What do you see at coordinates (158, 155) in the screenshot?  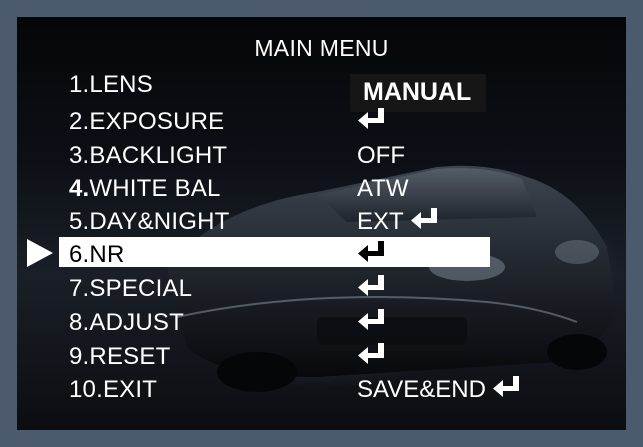 I see `menu-item-name: BACKLIGHT` at bounding box center [158, 155].